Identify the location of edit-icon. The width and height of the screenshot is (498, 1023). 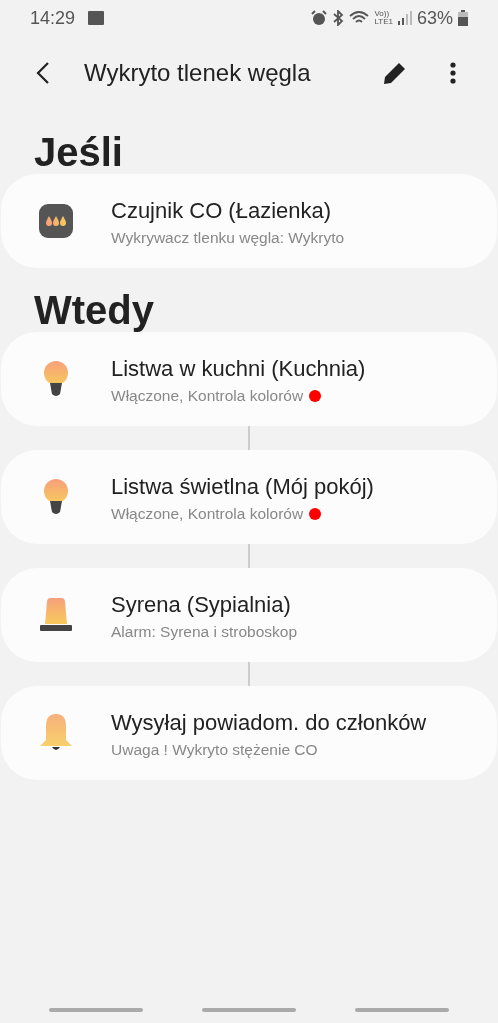
(395, 73).